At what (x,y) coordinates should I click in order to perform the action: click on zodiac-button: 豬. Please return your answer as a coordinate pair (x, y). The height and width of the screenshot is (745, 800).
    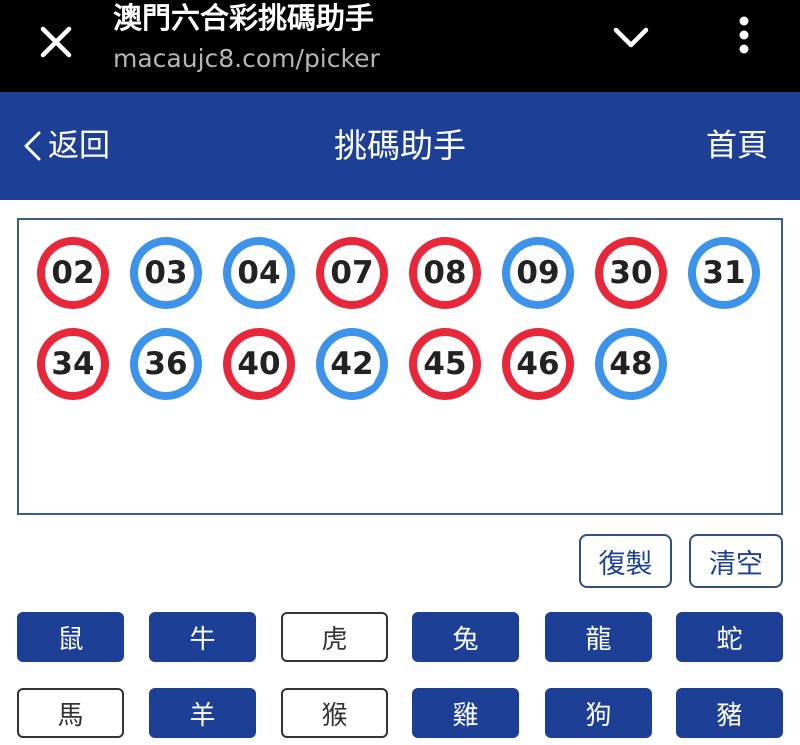
    Looking at the image, I should click on (729, 713).